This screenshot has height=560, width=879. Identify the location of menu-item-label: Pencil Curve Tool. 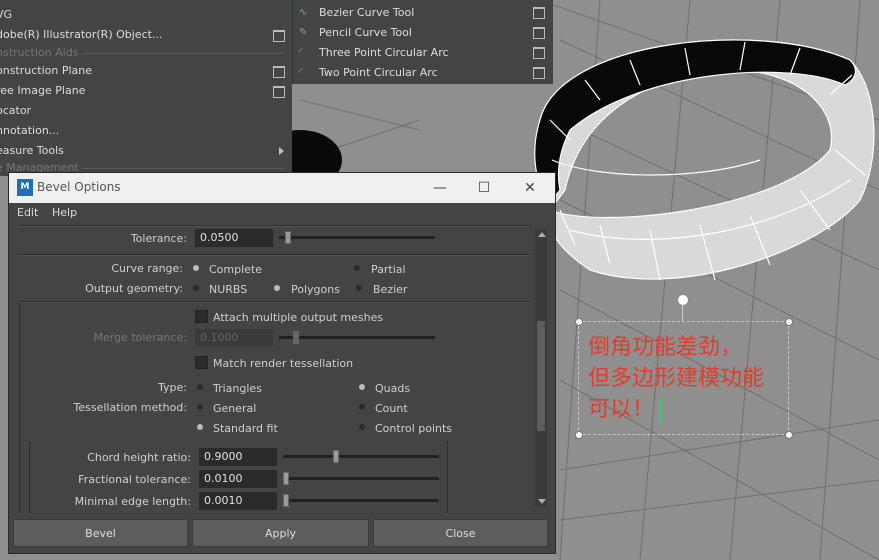
(365, 32).